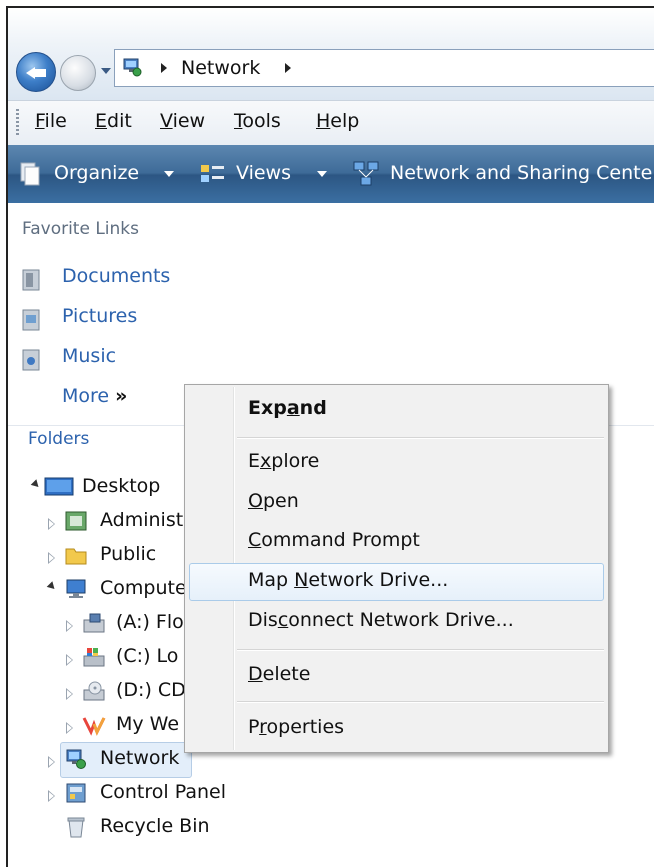 The image size is (654, 867). I want to click on address-bar: Network, so click(331, 54).